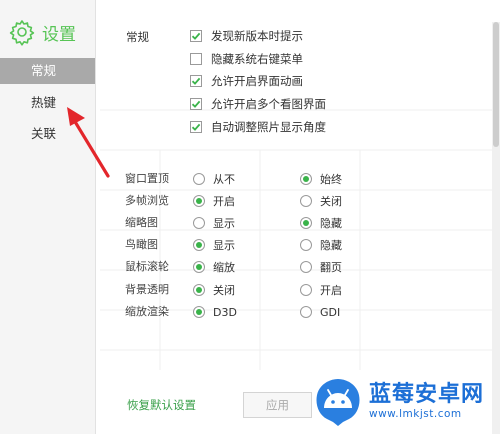 The image size is (500, 434). I want to click on radio-birdseye-show: 显示, so click(214, 245).